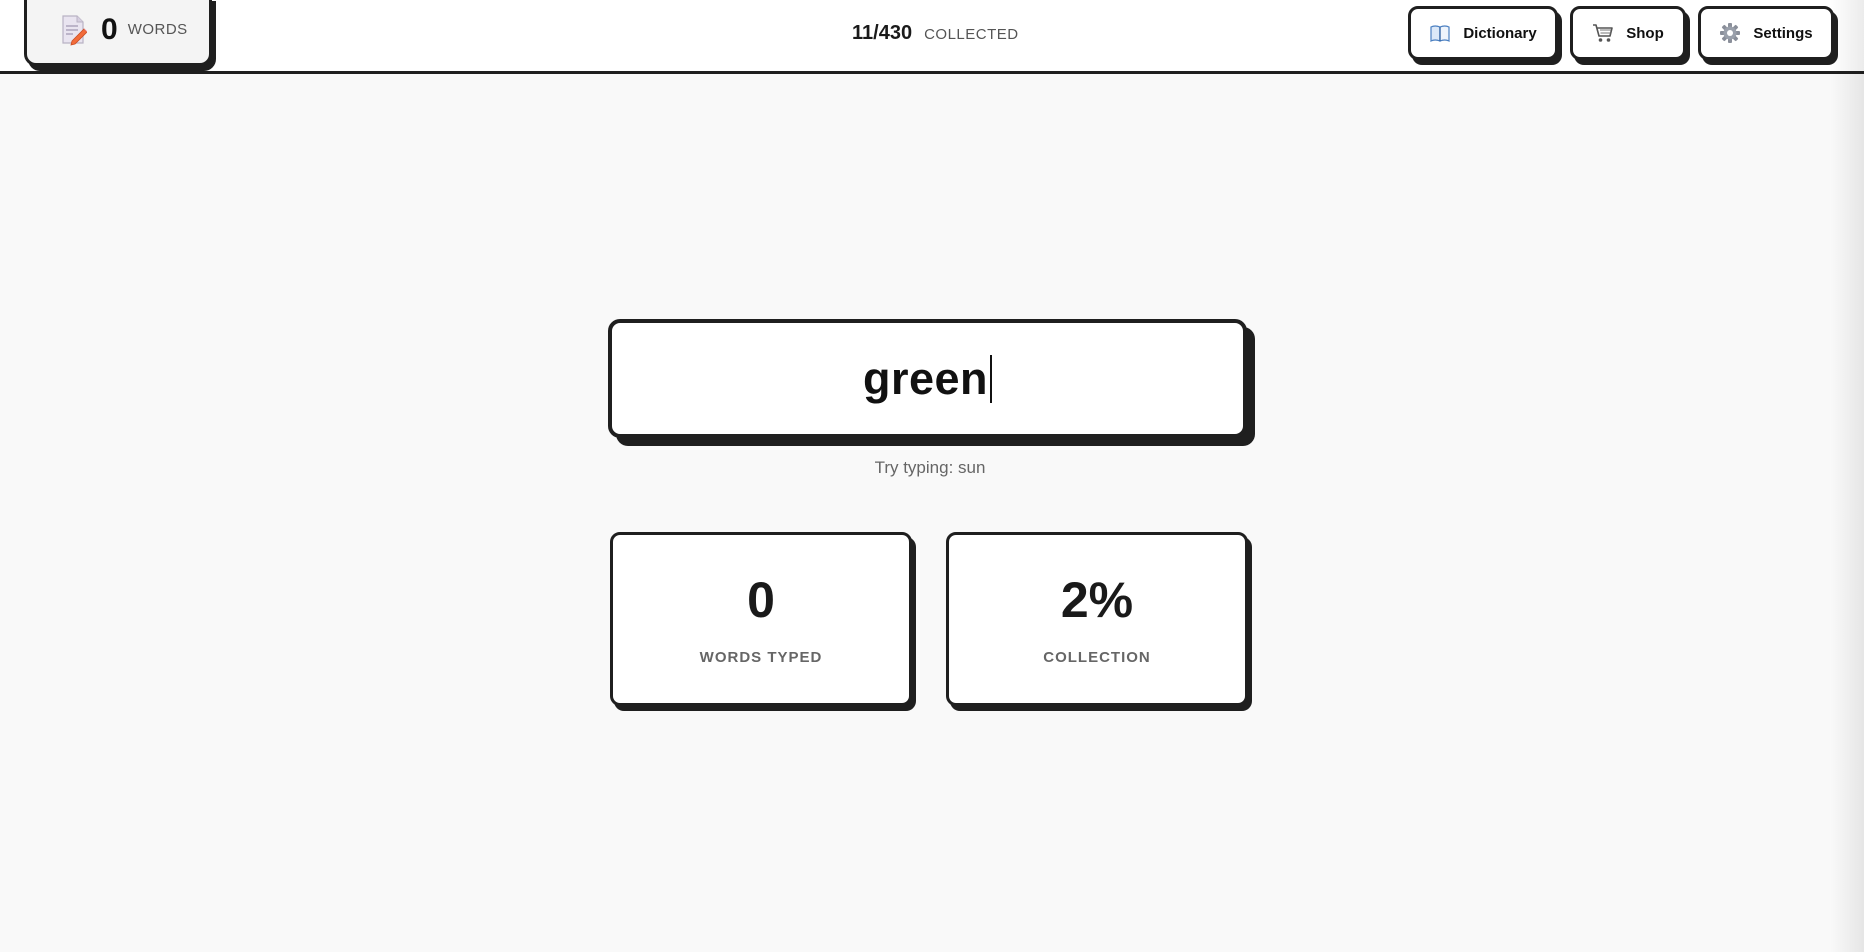 The width and height of the screenshot is (1864, 952). Describe the element at coordinates (1730, 33) in the screenshot. I see `gear-icon` at that location.